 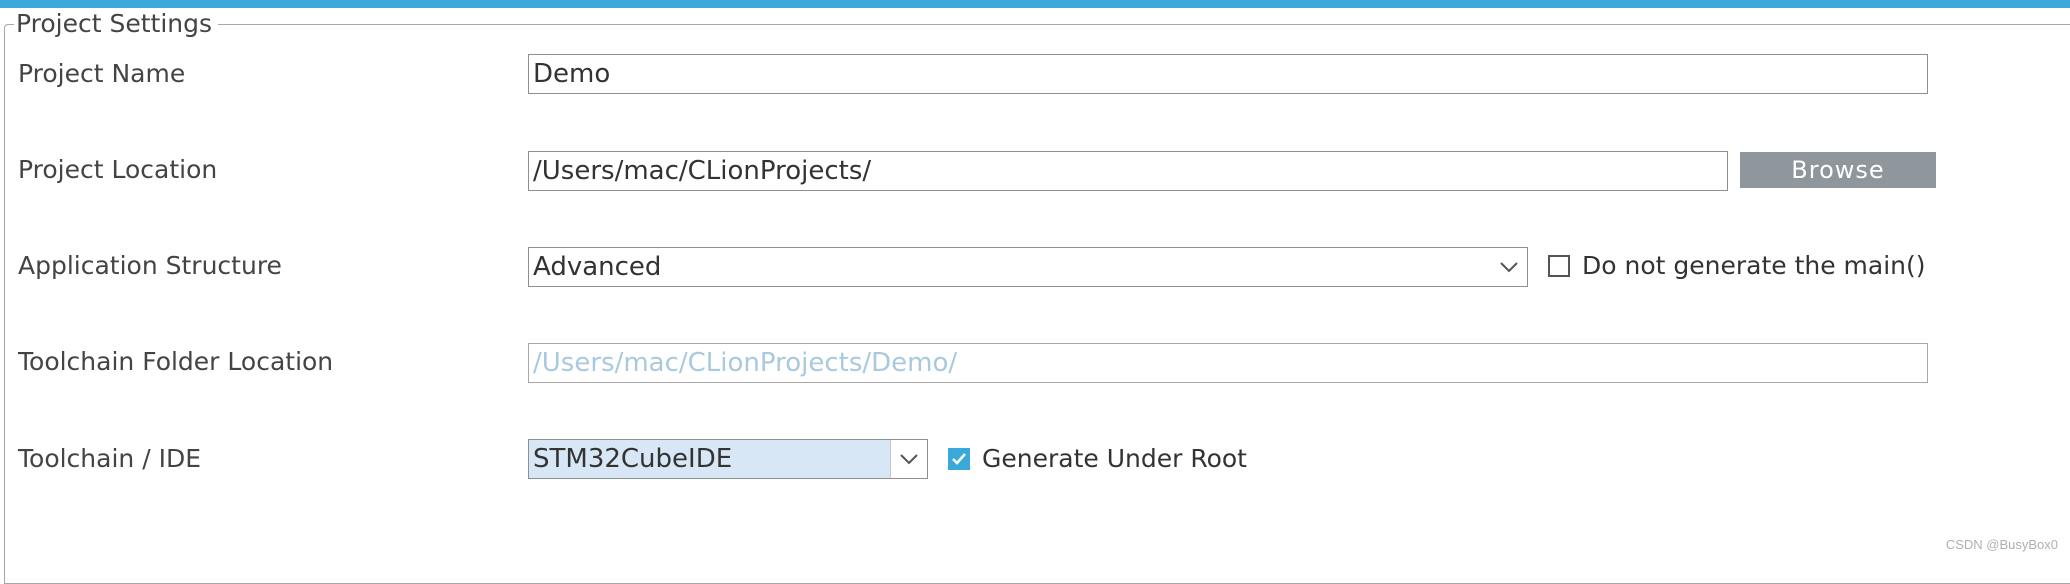 I want to click on do-not-generate-main-checkbox: Do not generate the main(), so click(x=1737, y=265).